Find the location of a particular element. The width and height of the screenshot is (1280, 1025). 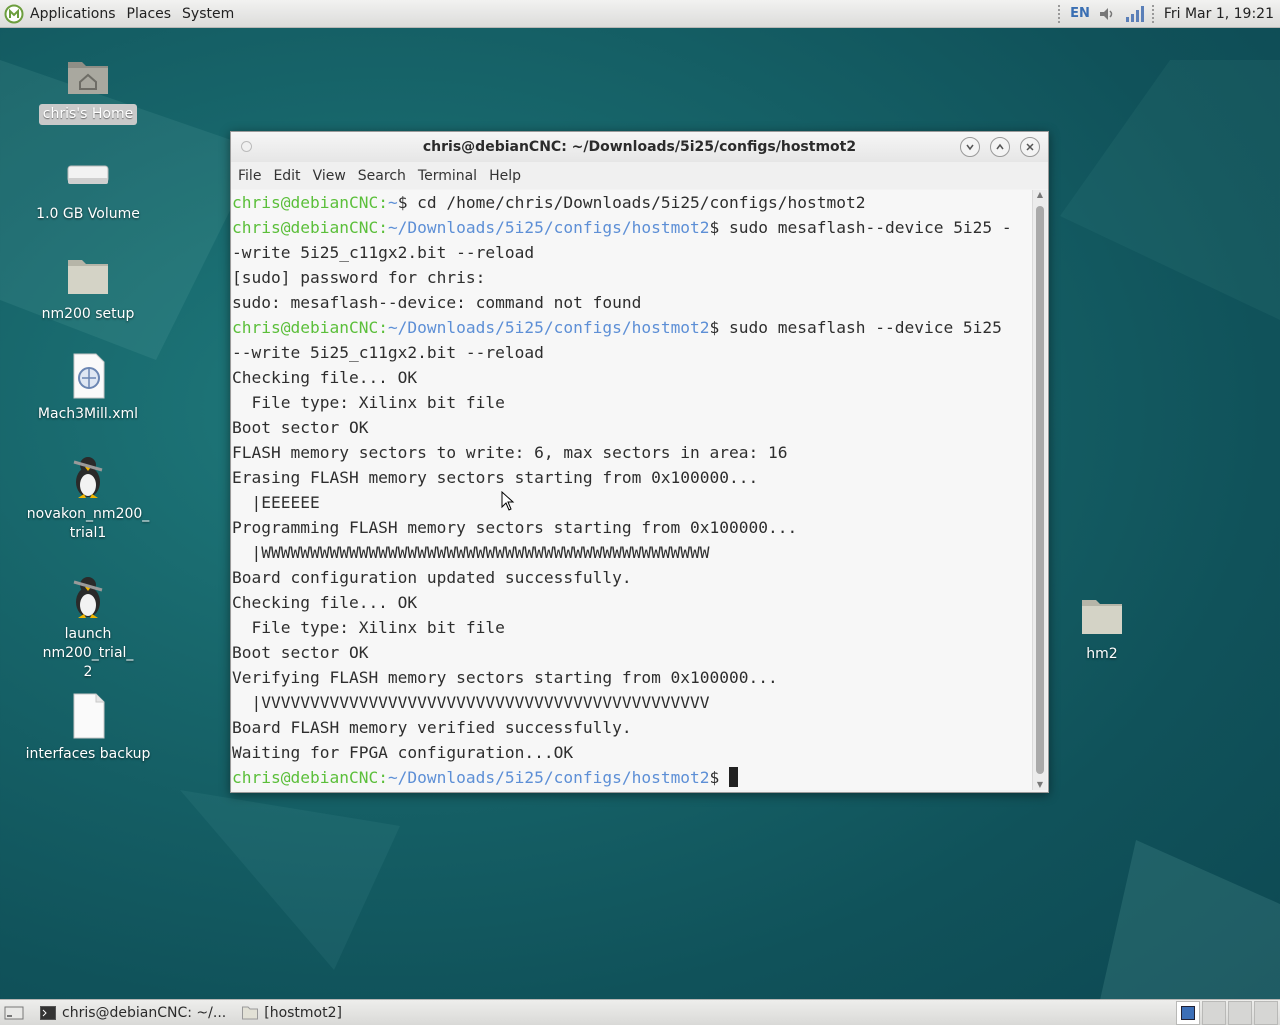

desktop-icon-label: chris's Home is located at coordinates (88, 114).